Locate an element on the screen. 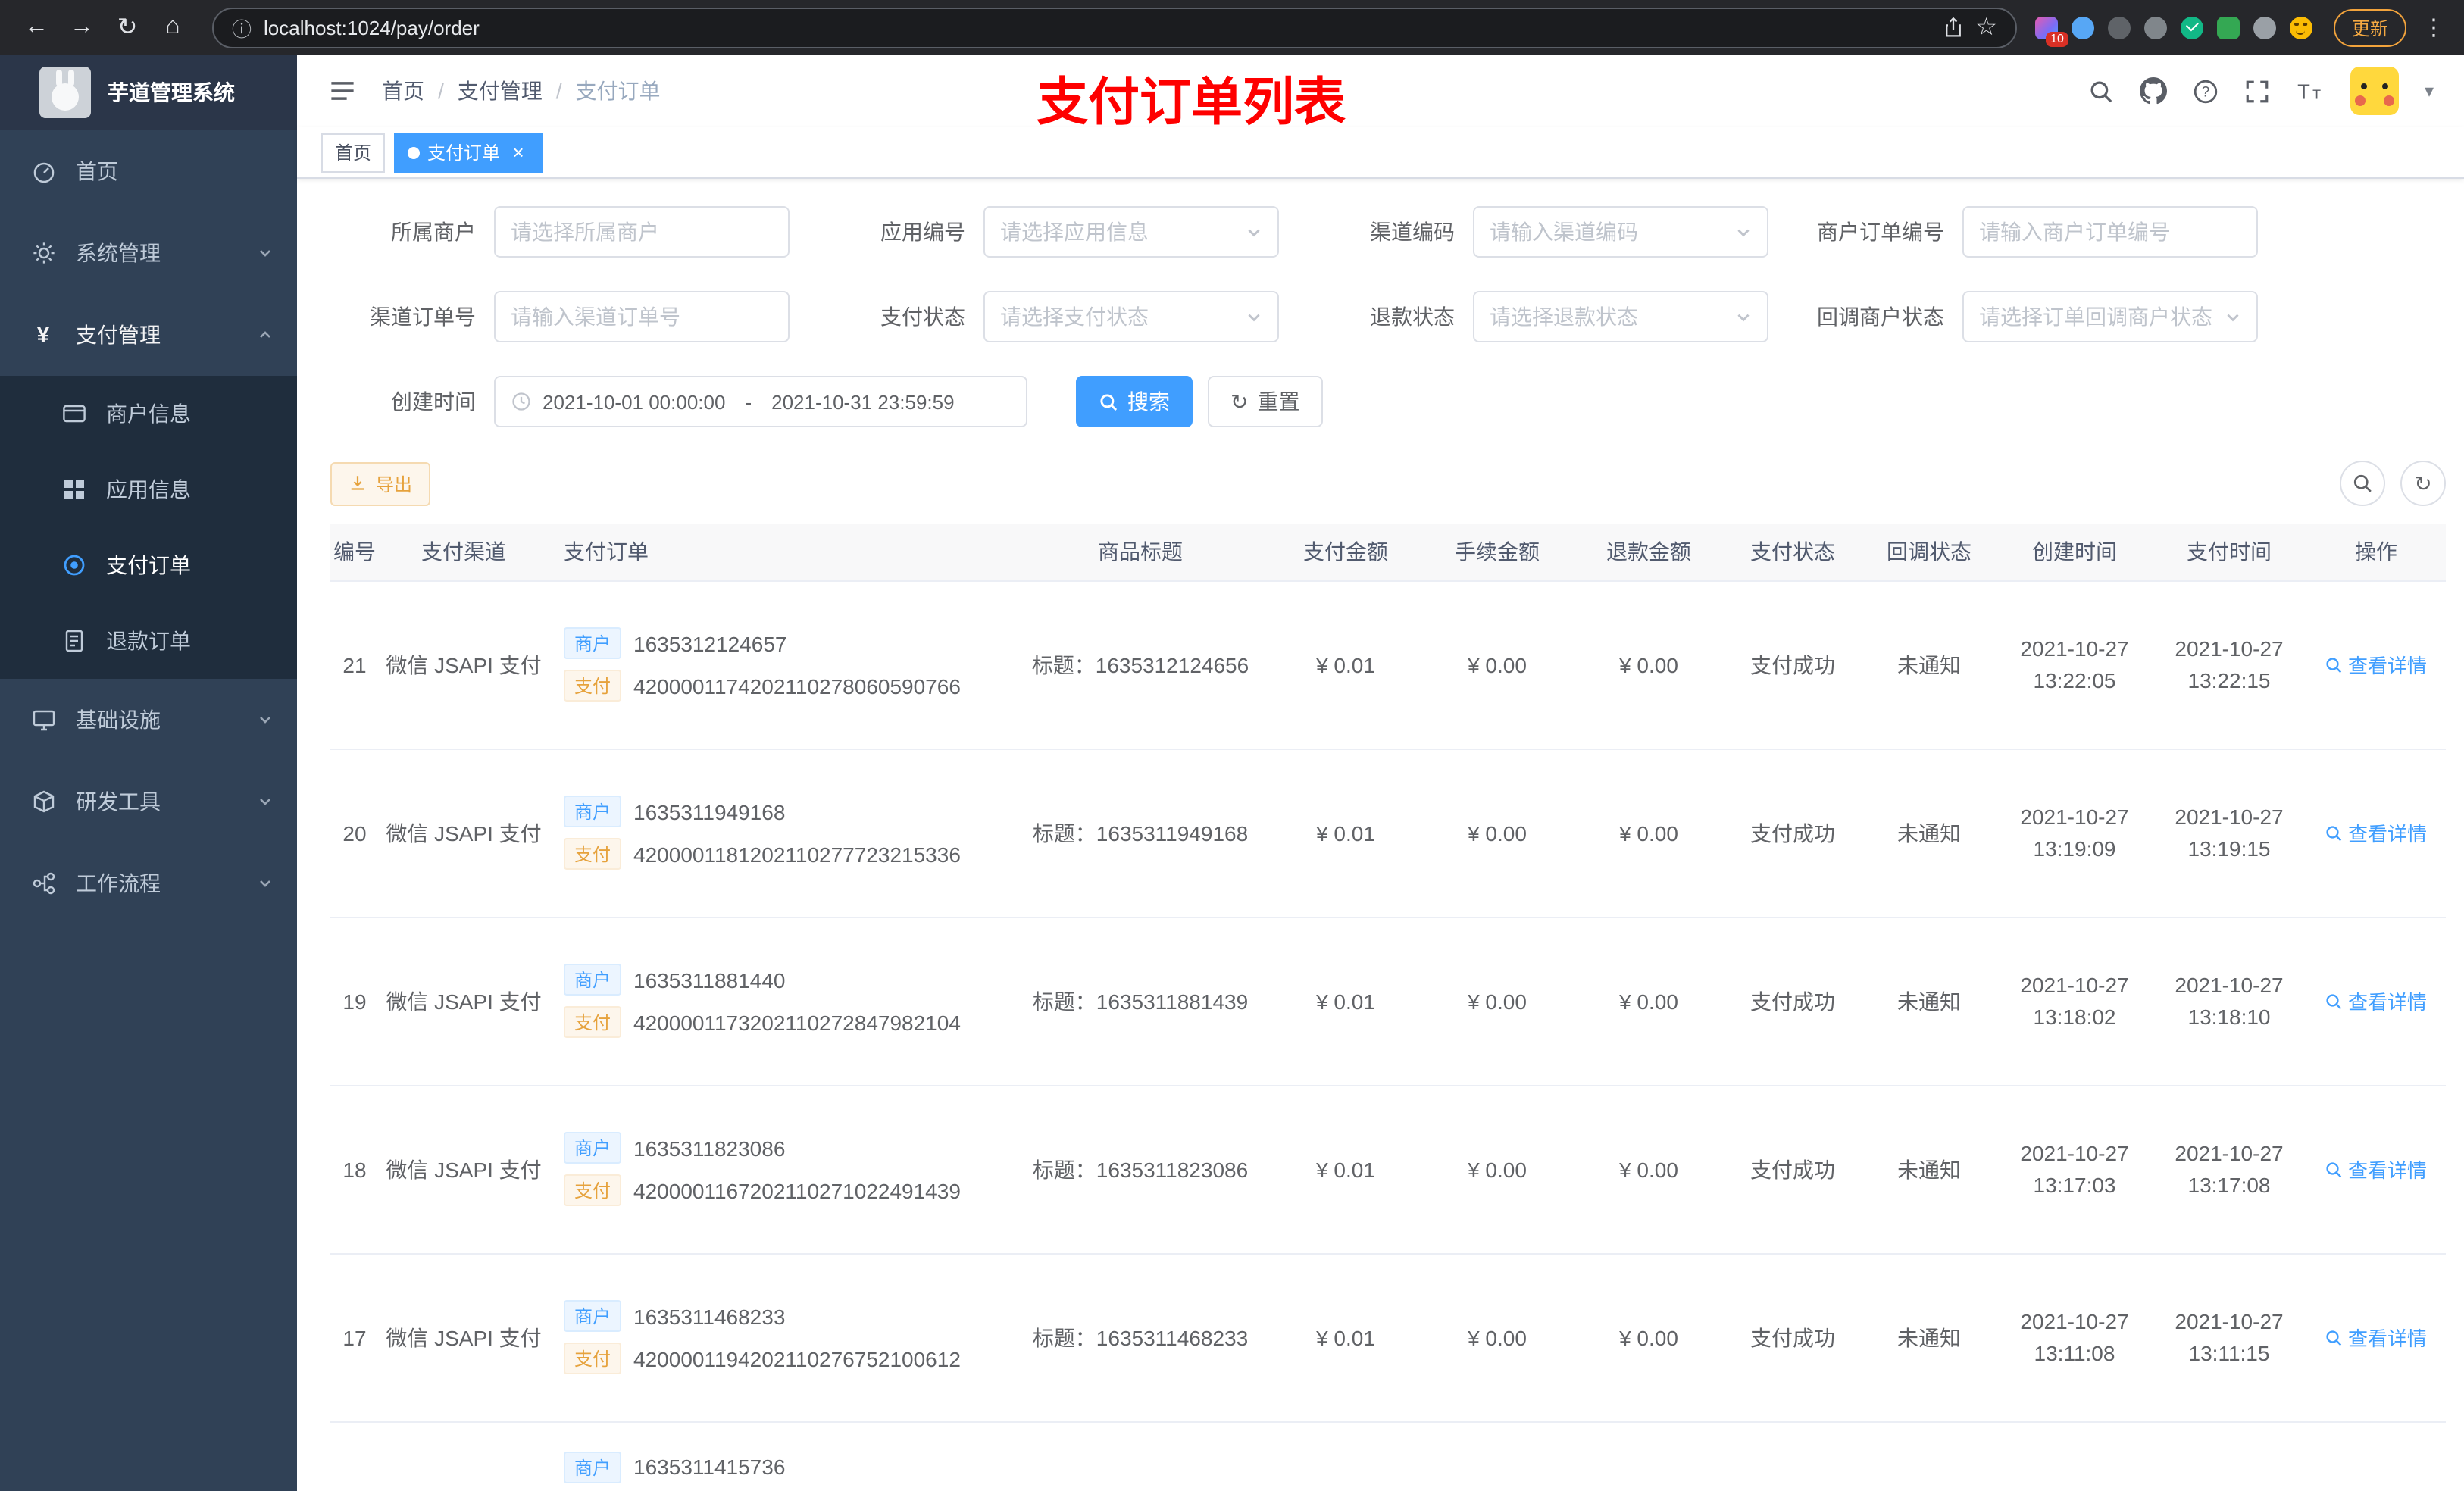 This screenshot has width=2464, height=1491. cell-fee: ¥ 0.00 is located at coordinates (1497, 1169).